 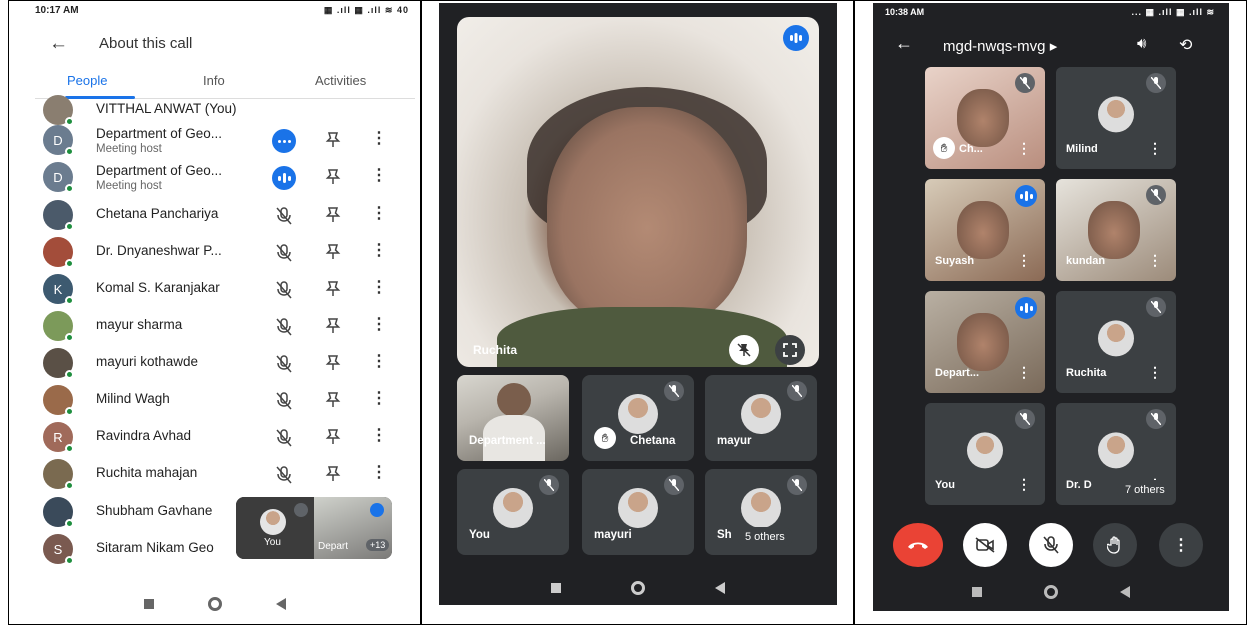 What do you see at coordinates (1115, 545) in the screenshot?
I see `raise-hand-button` at bounding box center [1115, 545].